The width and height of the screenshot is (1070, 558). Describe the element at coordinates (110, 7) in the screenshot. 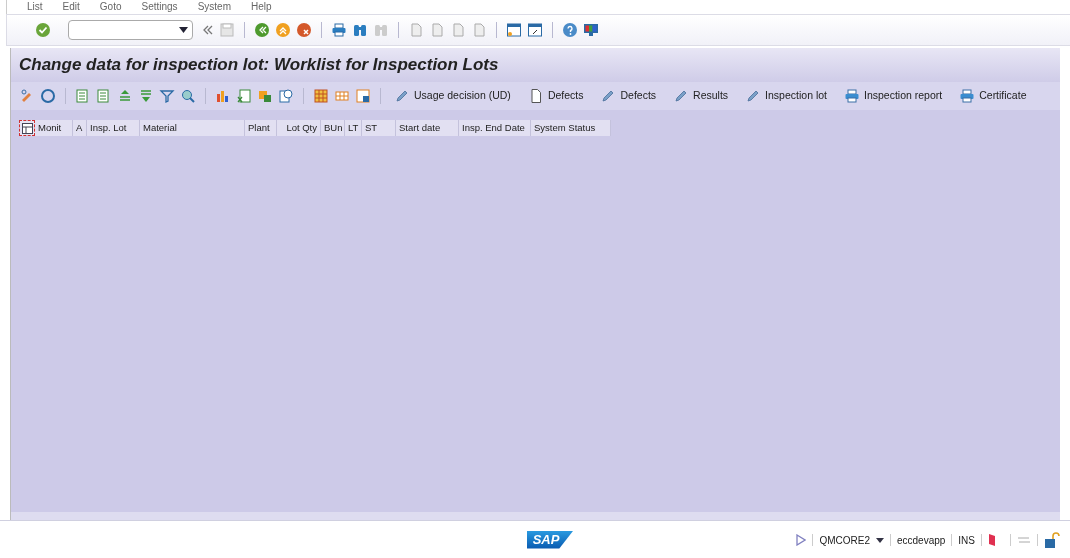

I see `menu-item: Goto` at that location.